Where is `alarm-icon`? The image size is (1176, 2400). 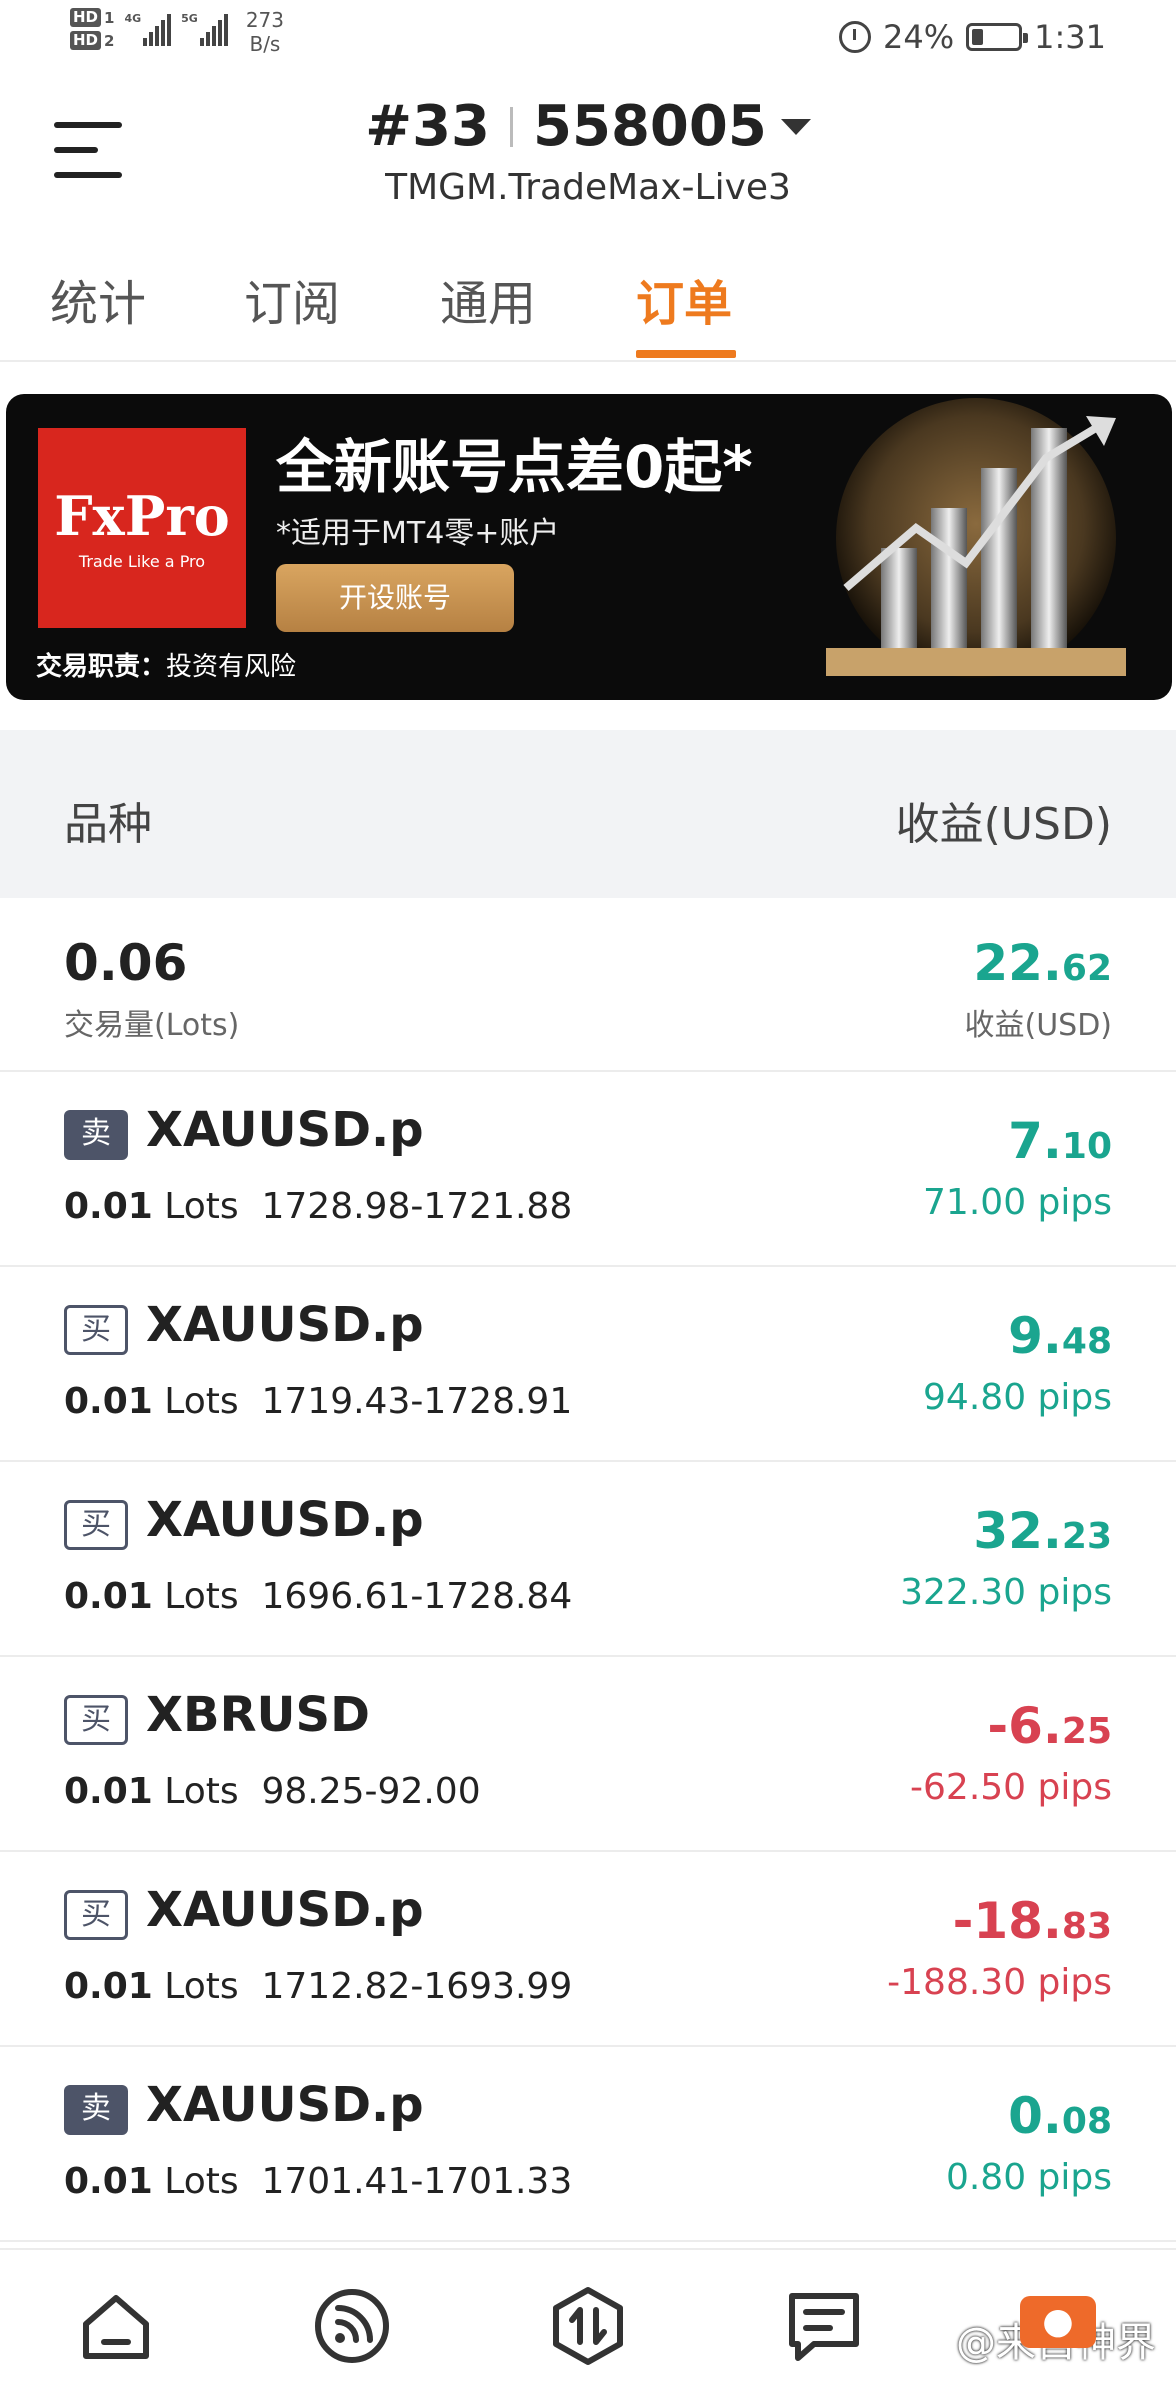
alarm-icon is located at coordinates (855, 37).